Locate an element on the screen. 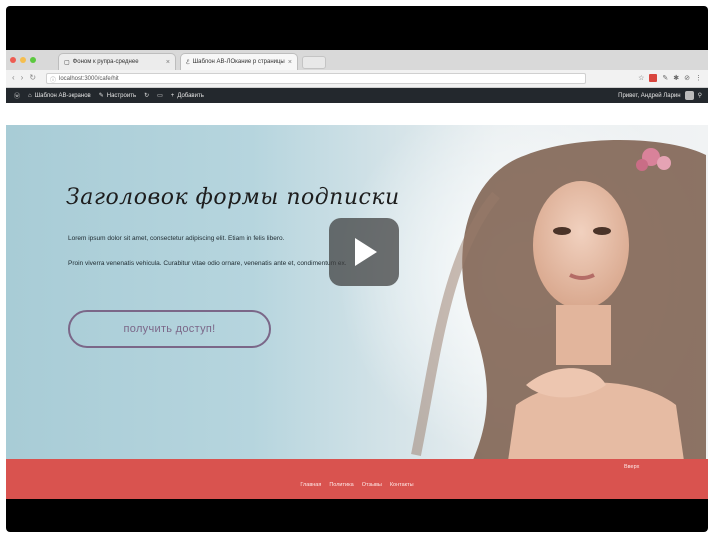 This screenshot has width=714, height=537. window-controls is located at coordinates (23, 60).